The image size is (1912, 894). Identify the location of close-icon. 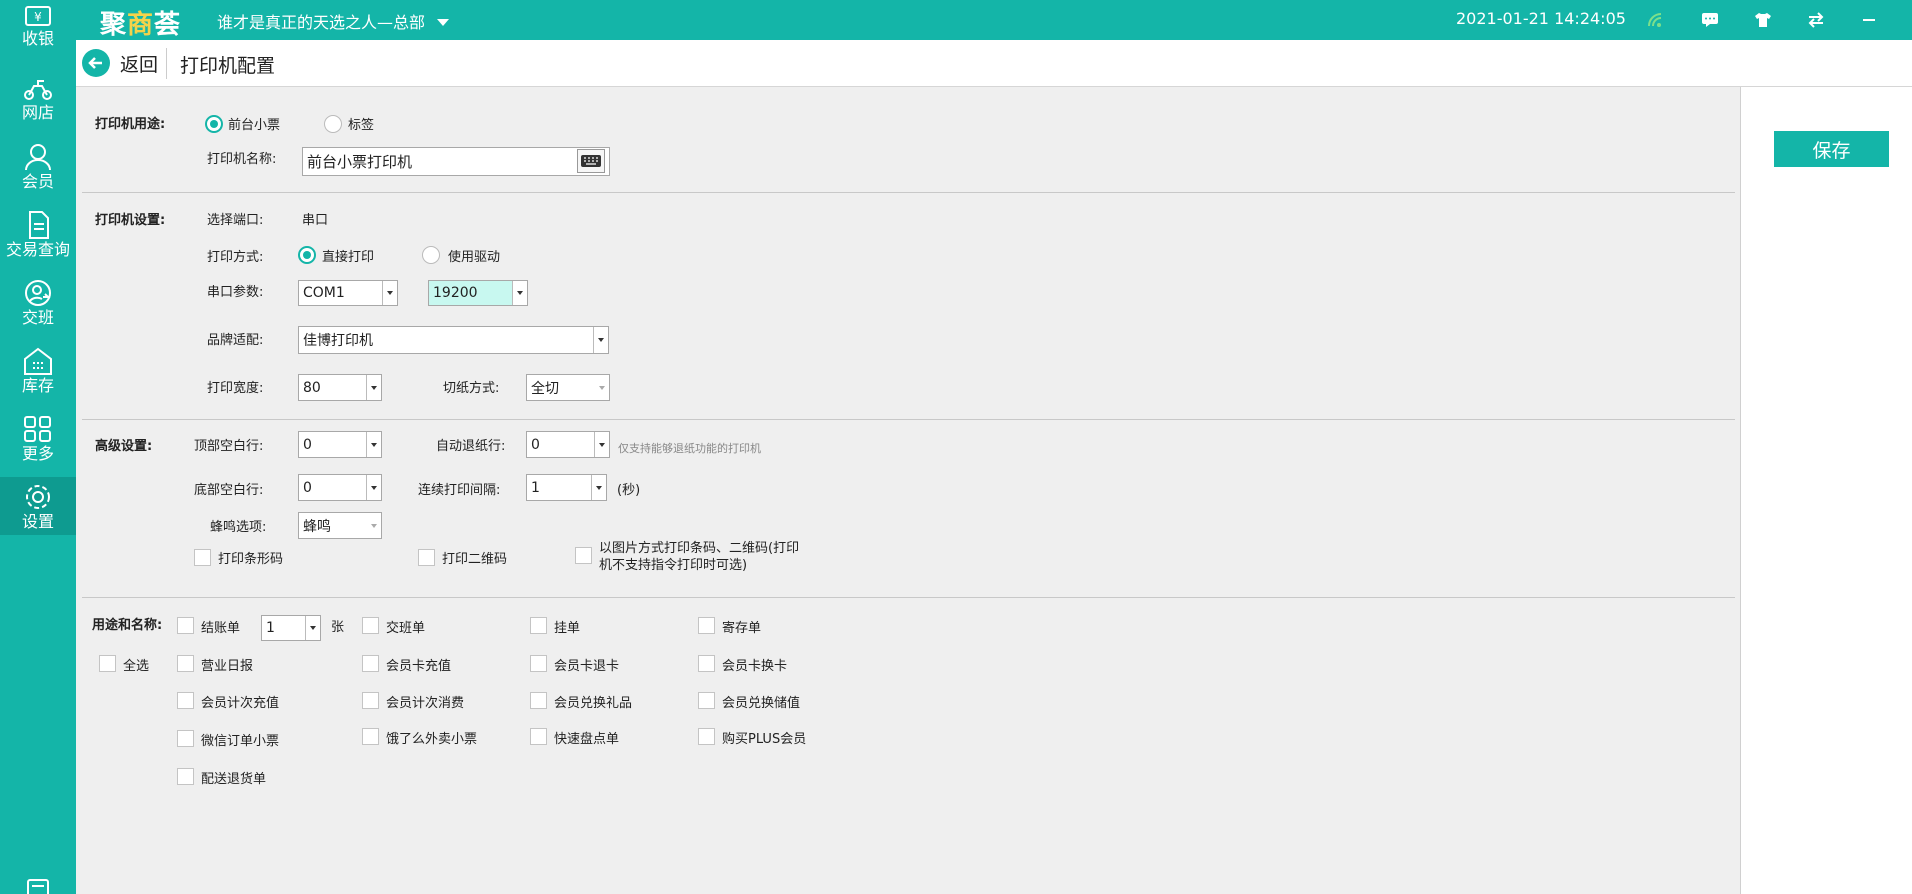
(1903, 20).